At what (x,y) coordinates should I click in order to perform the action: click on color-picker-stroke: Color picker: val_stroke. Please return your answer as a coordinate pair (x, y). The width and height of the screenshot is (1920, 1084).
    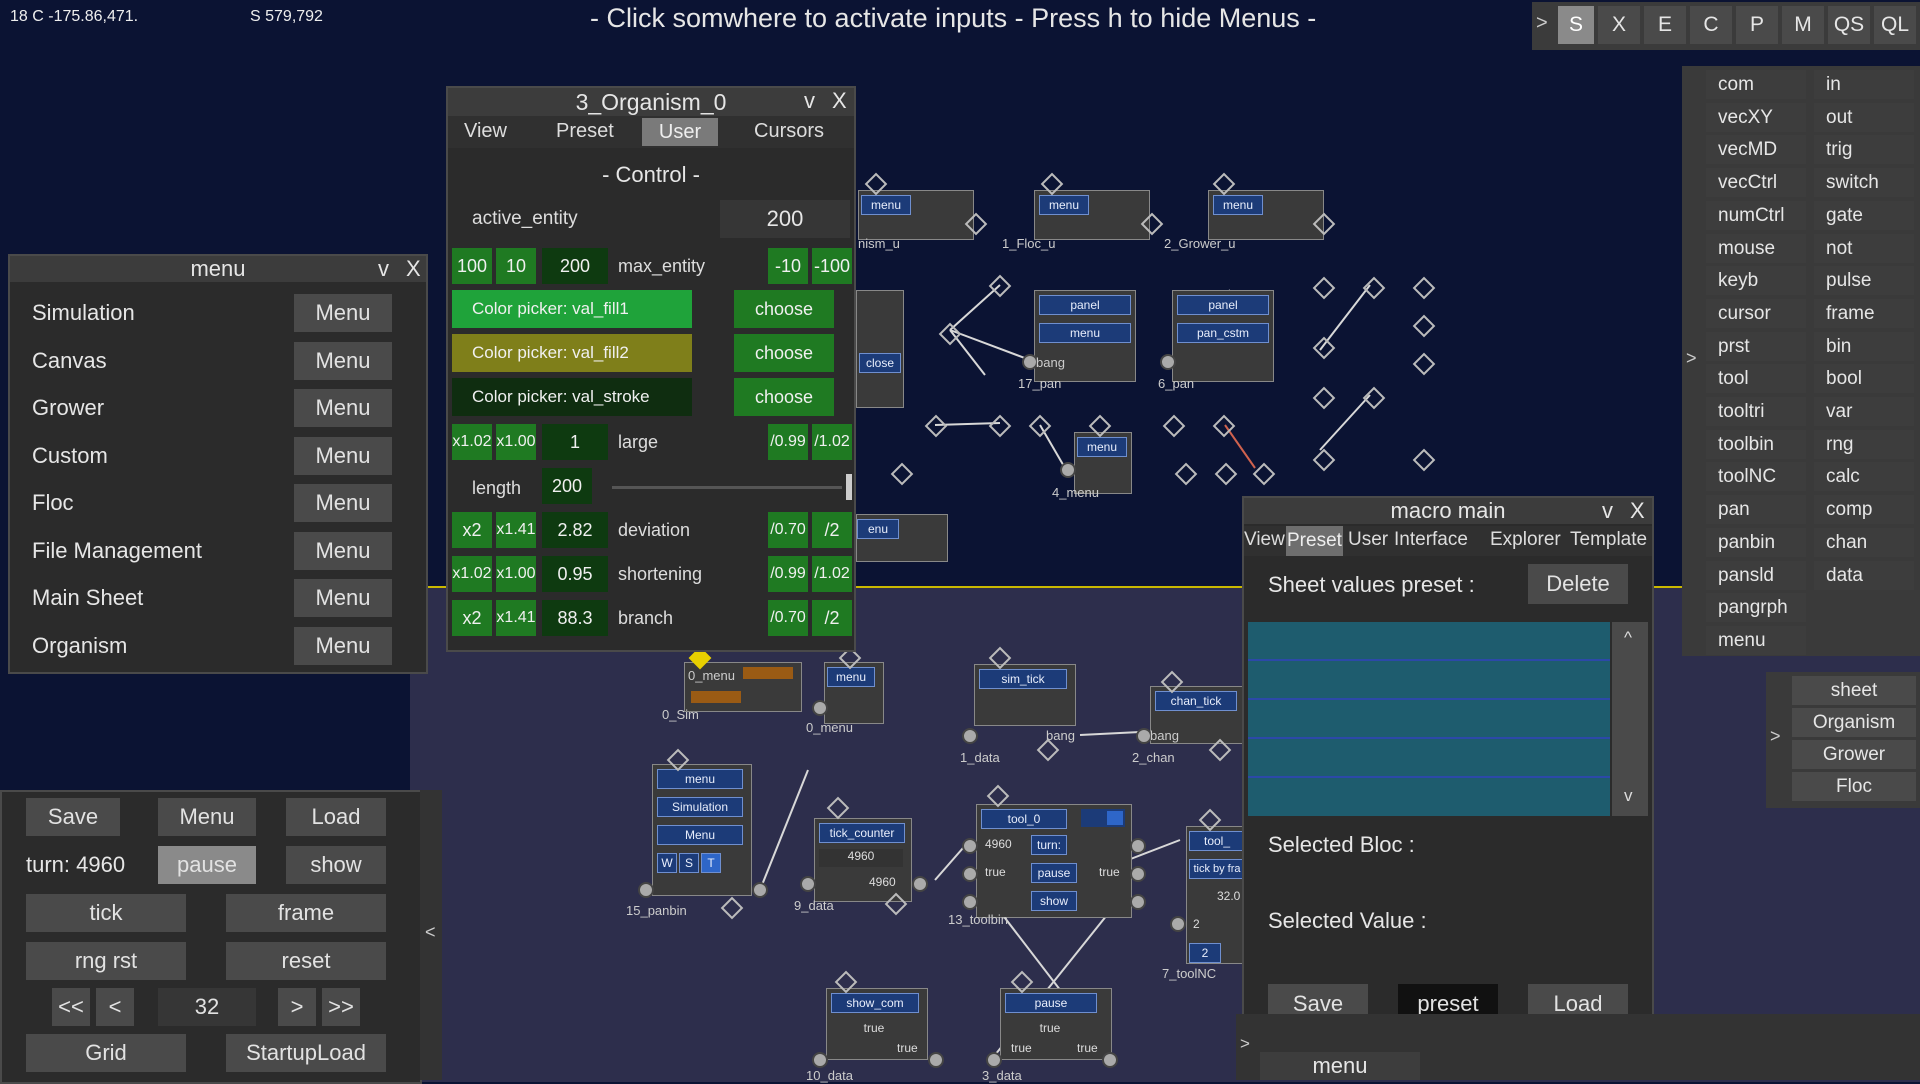
    Looking at the image, I should click on (572, 397).